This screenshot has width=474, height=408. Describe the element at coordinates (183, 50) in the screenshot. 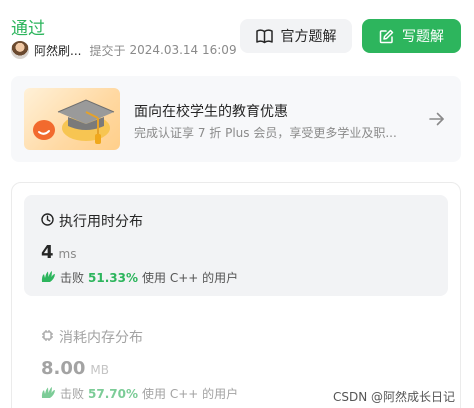

I see `submit-time: 2024.03.14 16:09` at that location.